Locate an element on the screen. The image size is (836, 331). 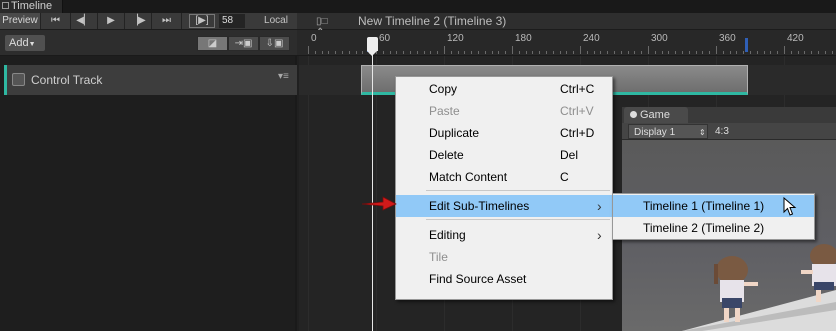
menu-item-tile: Tile is located at coordinates (504, 257).